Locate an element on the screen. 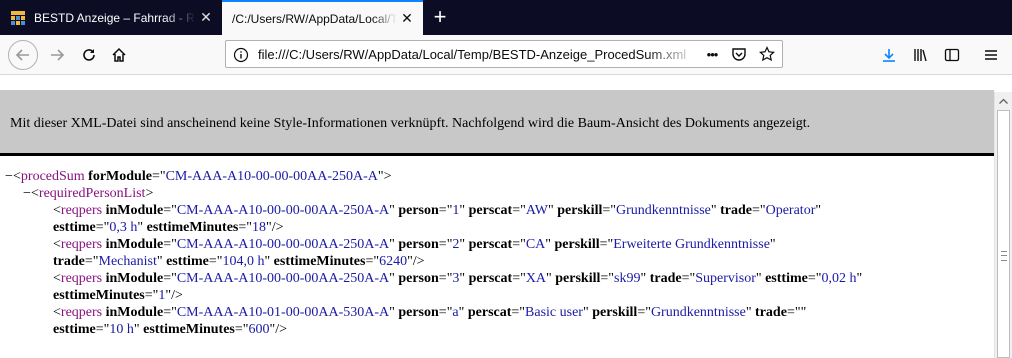 The width and height of the screenshot is (1012, 358). page-actions-icon: ••• is located at coordinates (712, 54).